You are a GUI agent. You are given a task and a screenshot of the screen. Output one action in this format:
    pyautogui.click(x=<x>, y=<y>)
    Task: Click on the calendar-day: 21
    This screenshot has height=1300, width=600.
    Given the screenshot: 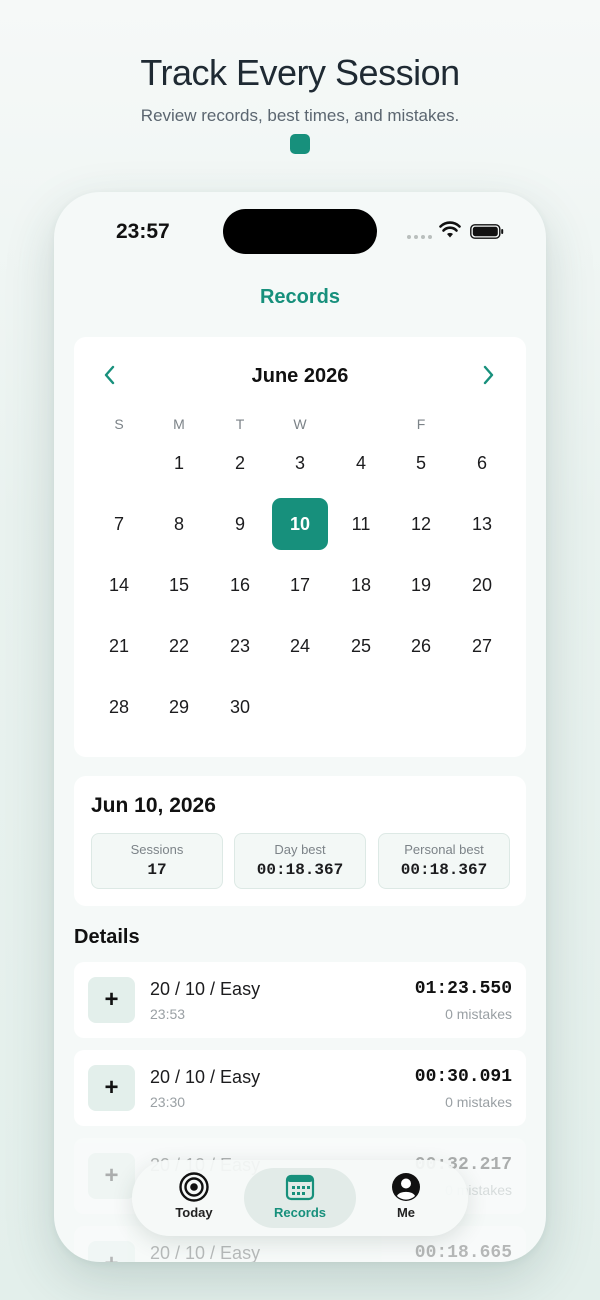 What is the action you would take?
    pyautogui.click(x=119, y=646)
    